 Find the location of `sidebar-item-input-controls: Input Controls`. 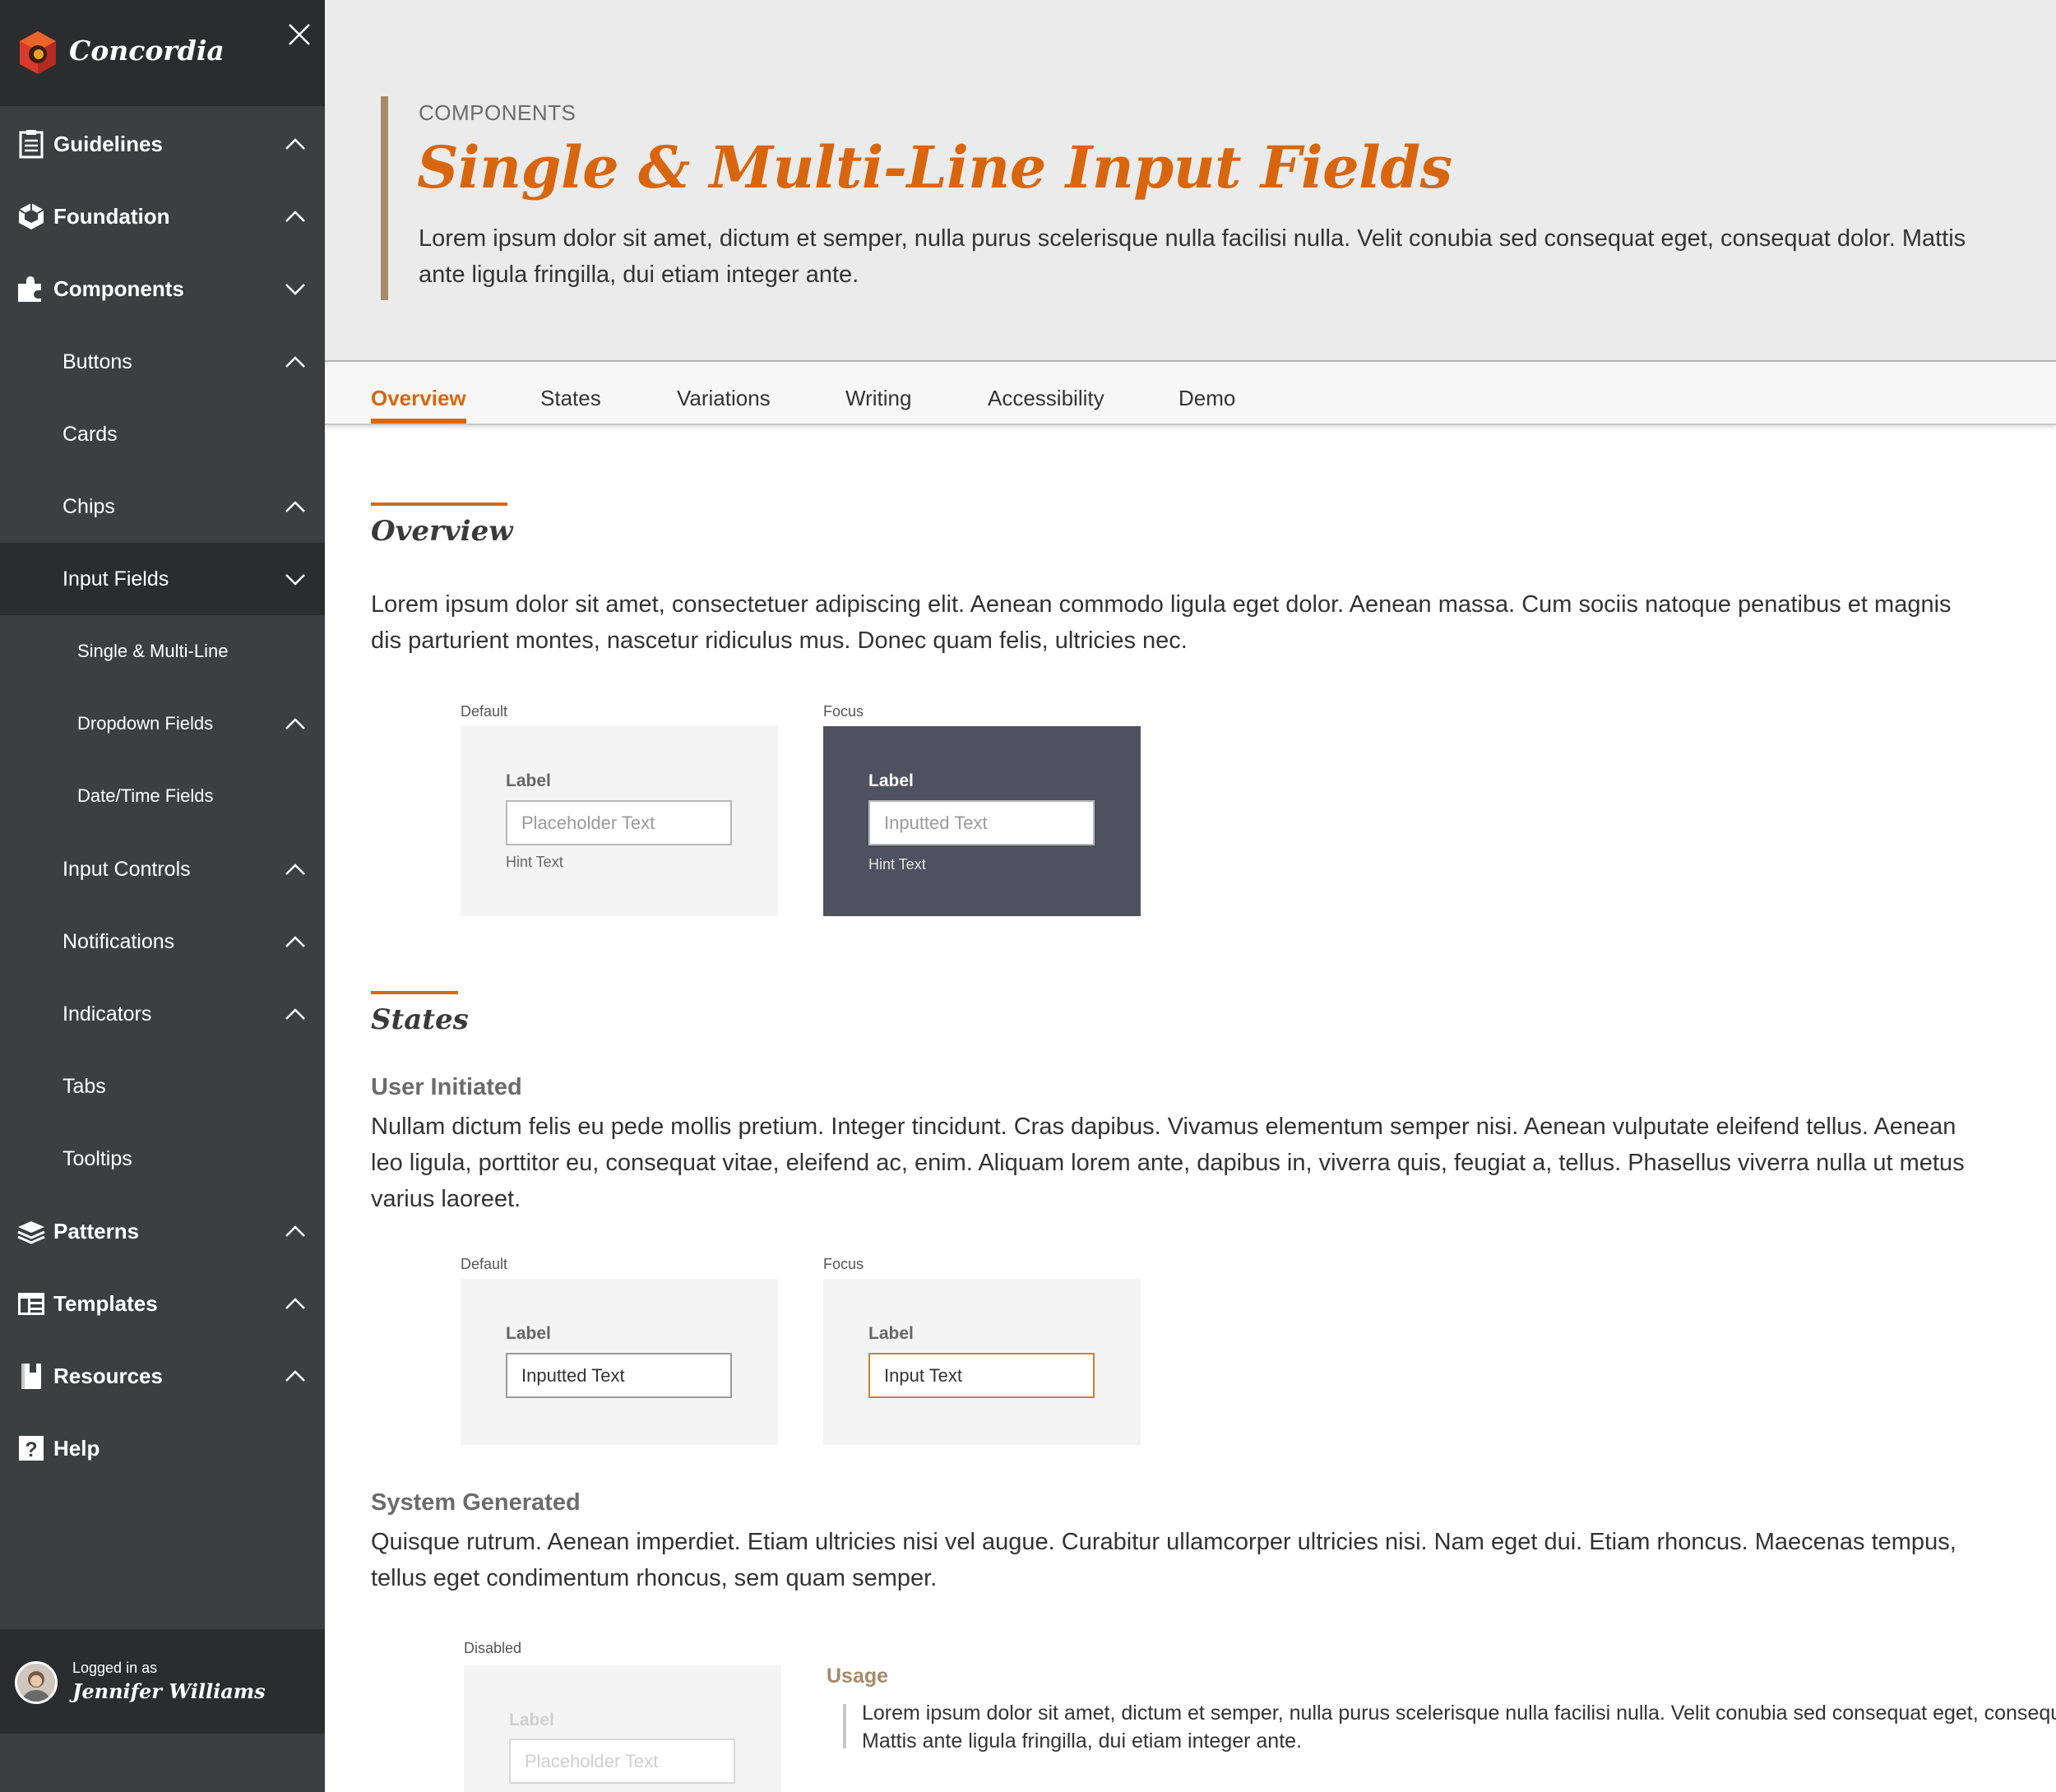

sidebar-item-input-controls: Input Controls is located at coordinates (162, 869).